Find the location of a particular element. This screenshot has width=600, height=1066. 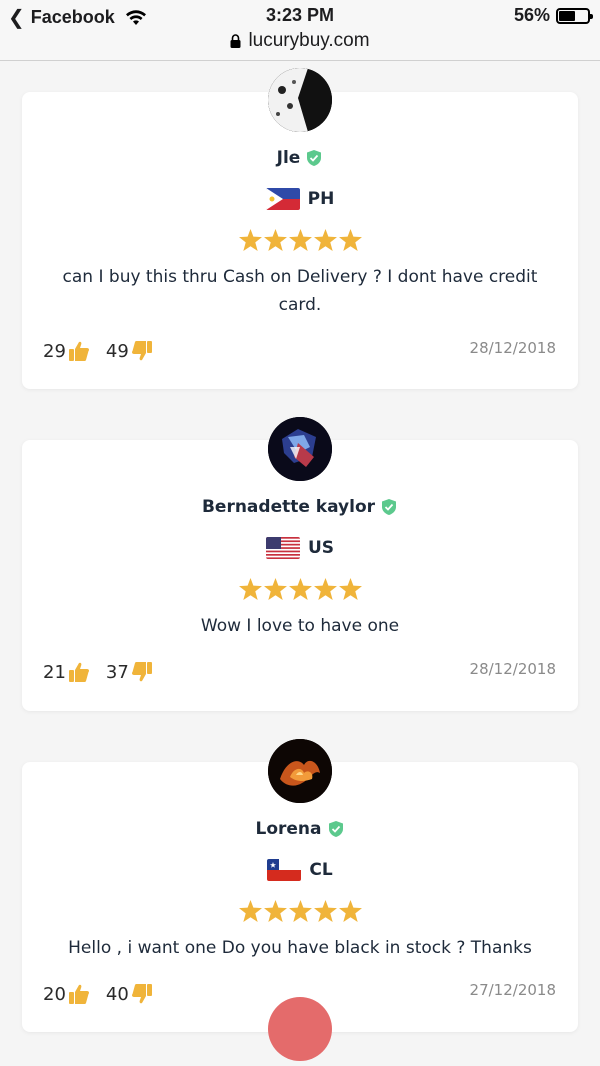

reviewer-name: Jle is located at coordinates (288, 158).